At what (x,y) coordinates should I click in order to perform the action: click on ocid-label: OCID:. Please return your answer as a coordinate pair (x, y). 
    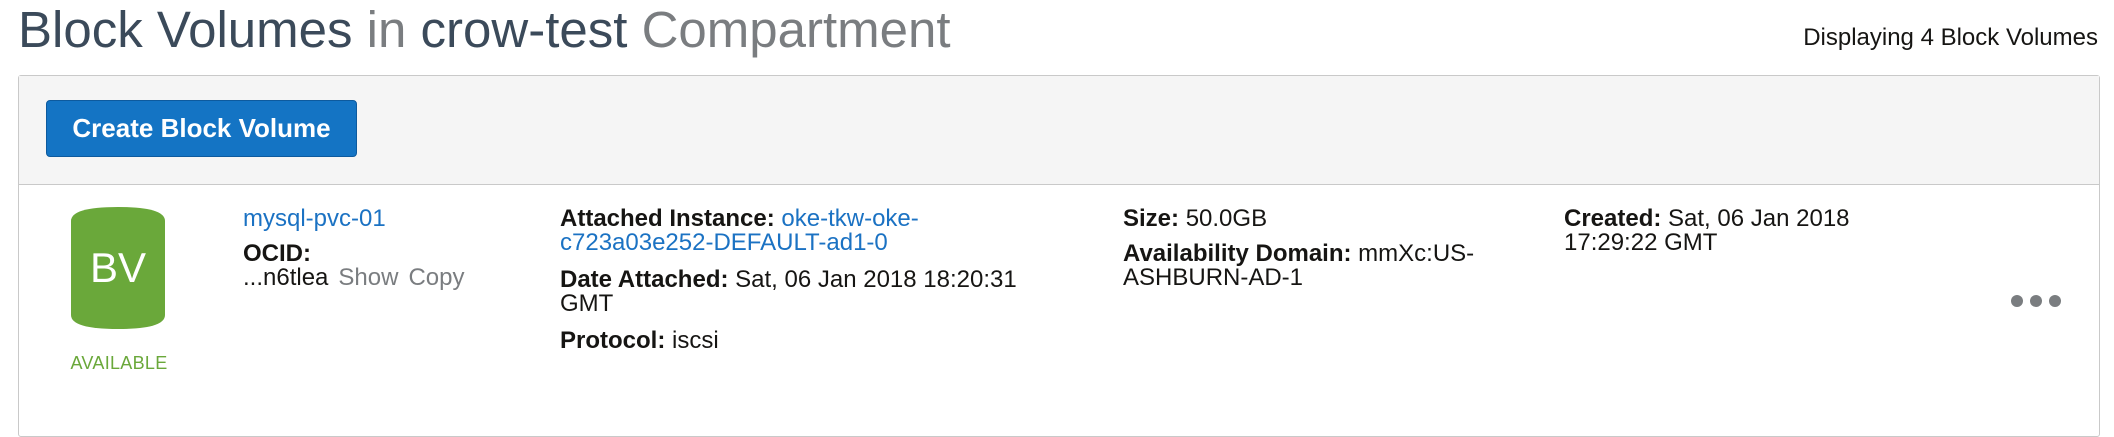
    Looking at the image, I should click on (277, 253).